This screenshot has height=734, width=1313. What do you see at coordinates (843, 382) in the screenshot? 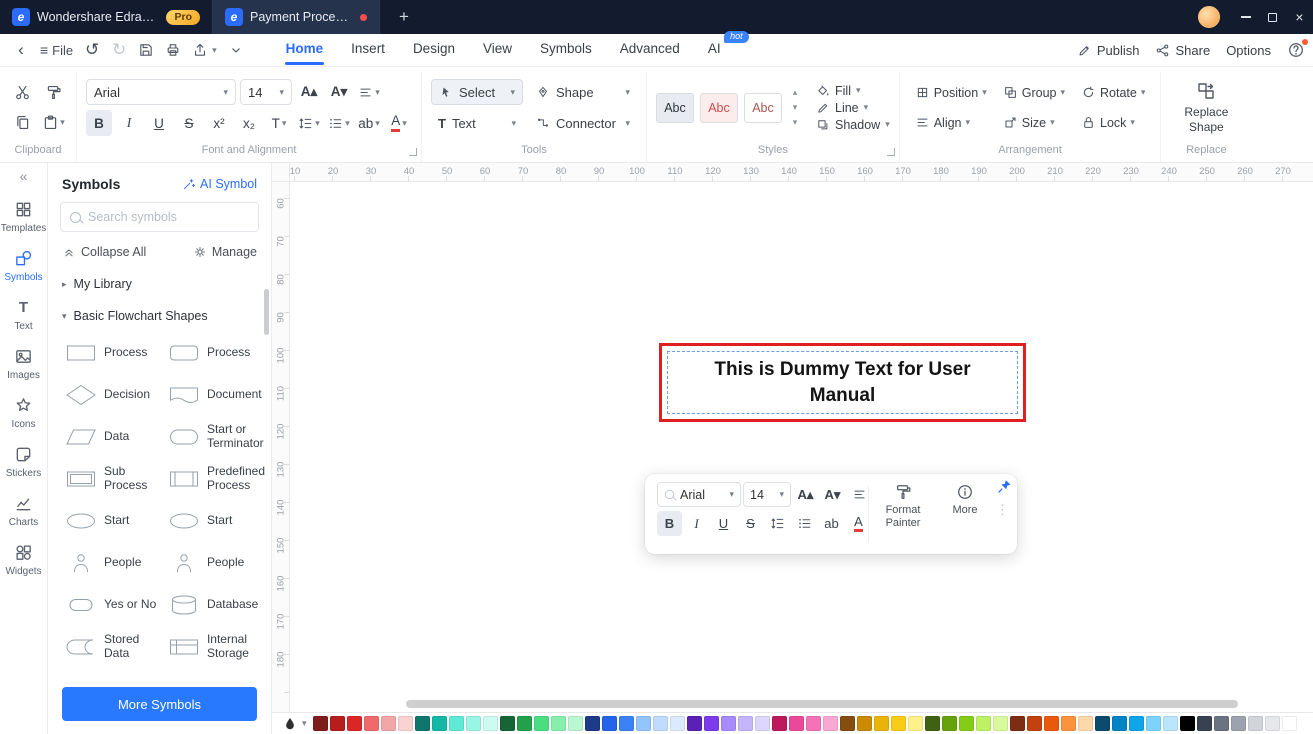
I see `shape-text: This is Dummy Text for User Manual` at bounding box center [843, 382].